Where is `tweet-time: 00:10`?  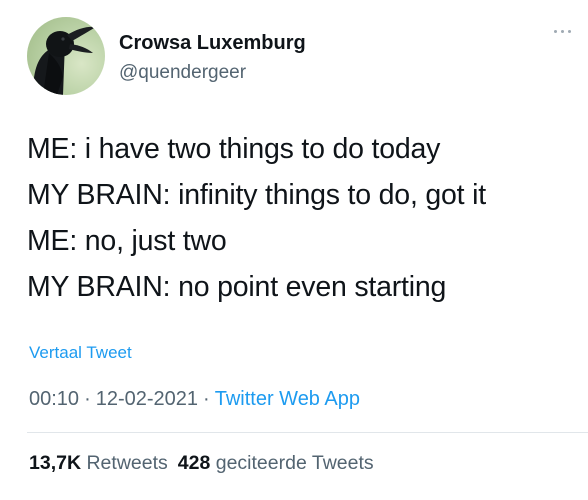
tweet-time: 00:10 is located at coordinates (54, 399).